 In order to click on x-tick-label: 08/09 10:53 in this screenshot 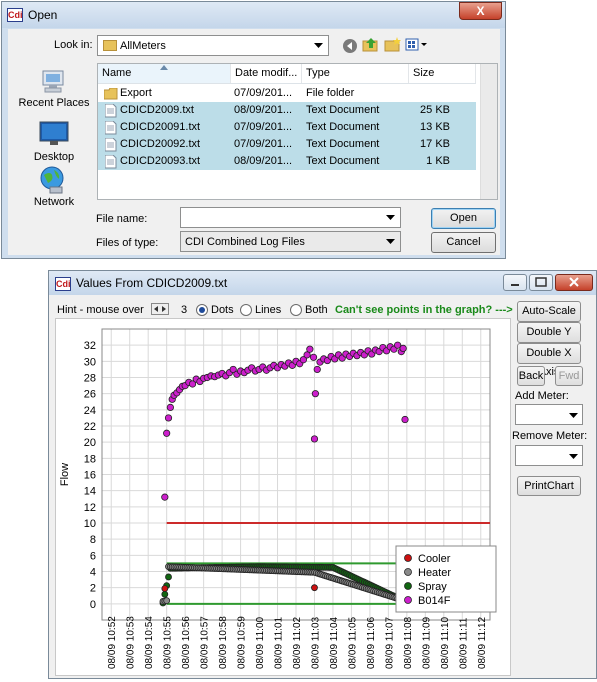, I will do `click(131, 642)`.